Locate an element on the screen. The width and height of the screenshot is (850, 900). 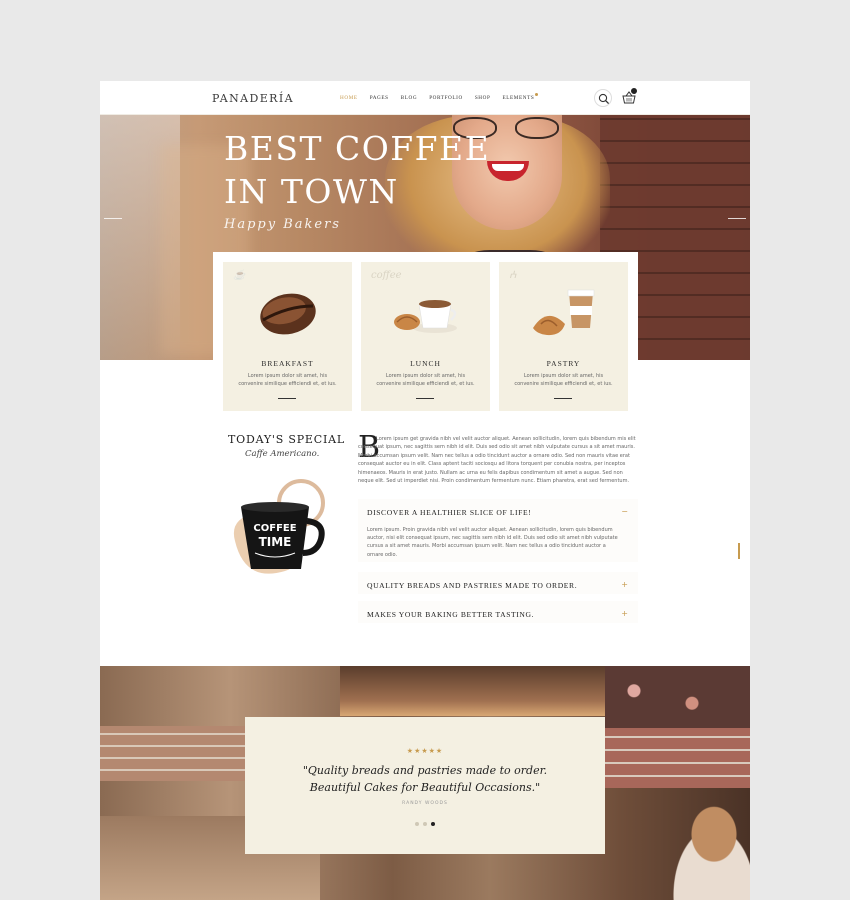
nav-home: HOME is located at coordinates (349, 98).